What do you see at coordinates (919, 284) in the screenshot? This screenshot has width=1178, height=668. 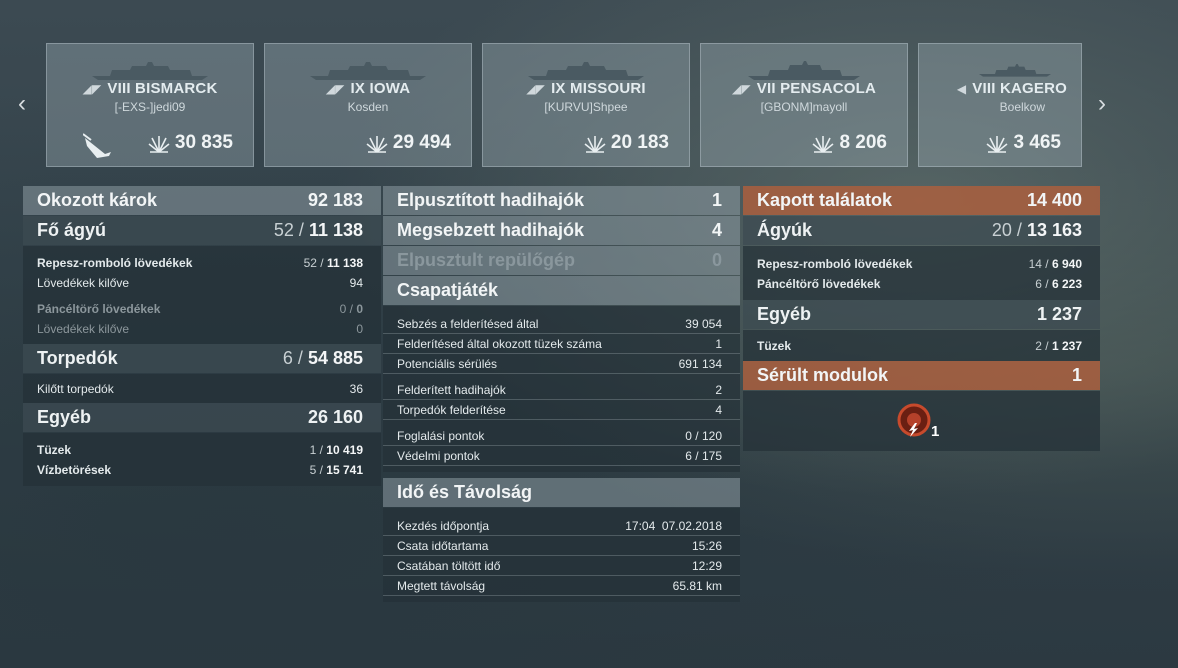 I see `received-ap-row: Páncéltörő lövedékek 6 / 6 223` at bounding box center [919, 284].